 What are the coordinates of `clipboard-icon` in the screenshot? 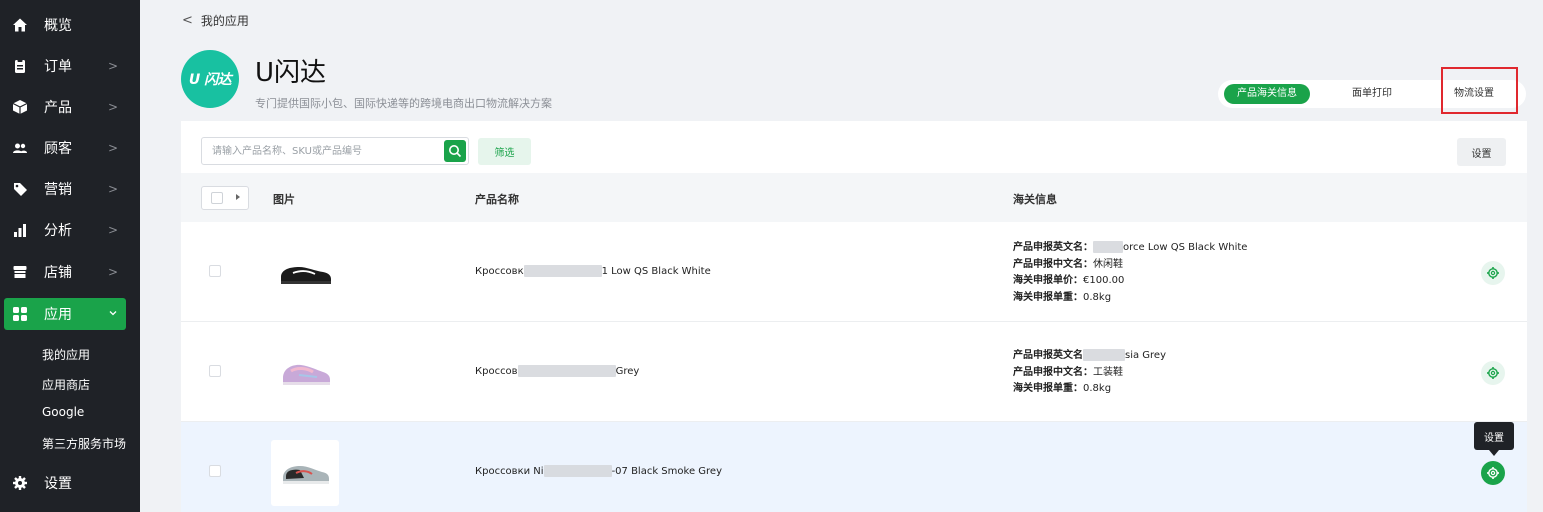 It's located at (20, 66).